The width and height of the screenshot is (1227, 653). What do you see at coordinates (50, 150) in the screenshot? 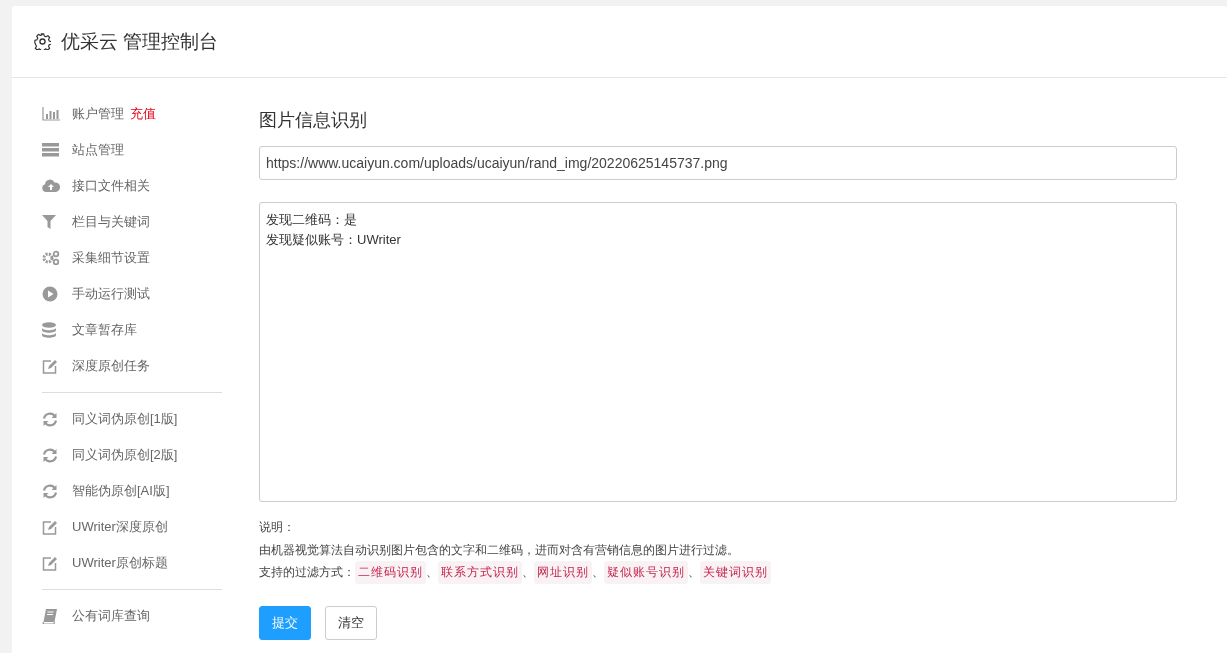
I see `server-icon` at bounding box center [50, 150].